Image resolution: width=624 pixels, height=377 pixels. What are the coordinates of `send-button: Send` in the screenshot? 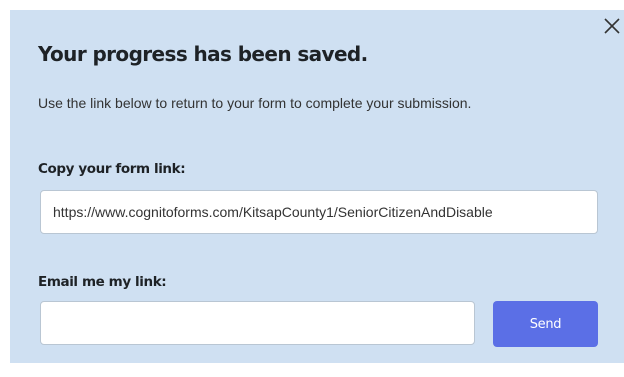 It's located at (545, 324).